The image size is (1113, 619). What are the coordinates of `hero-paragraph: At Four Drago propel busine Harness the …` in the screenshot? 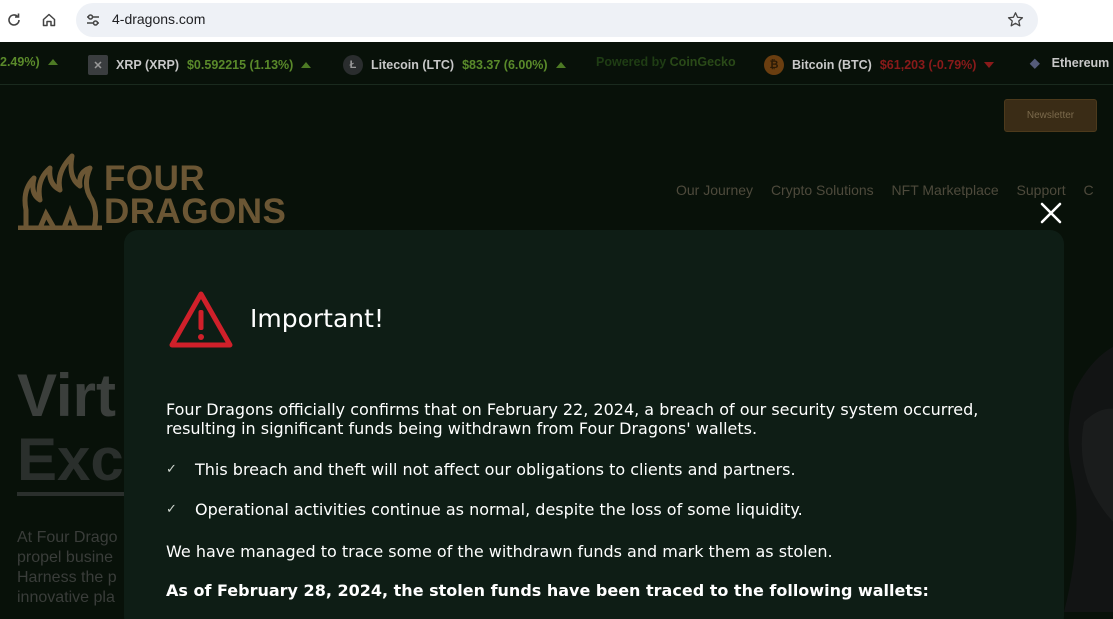 It's located at (72, 568).